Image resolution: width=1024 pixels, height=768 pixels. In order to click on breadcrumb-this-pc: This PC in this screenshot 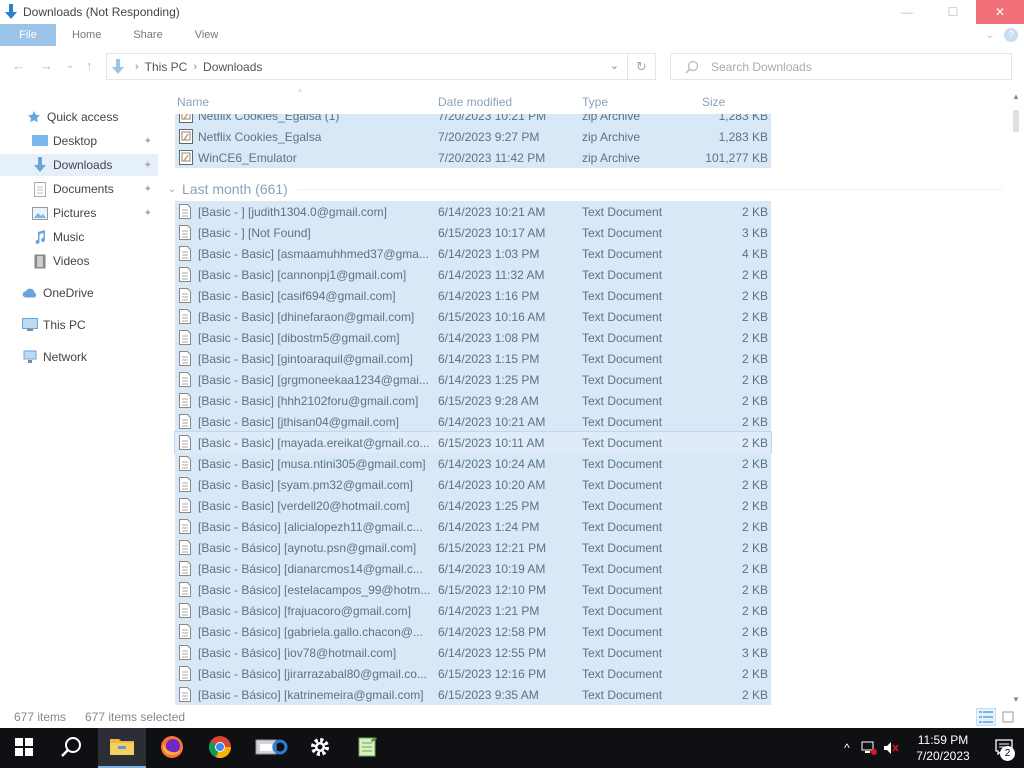, I will do `click(166, 67)`.